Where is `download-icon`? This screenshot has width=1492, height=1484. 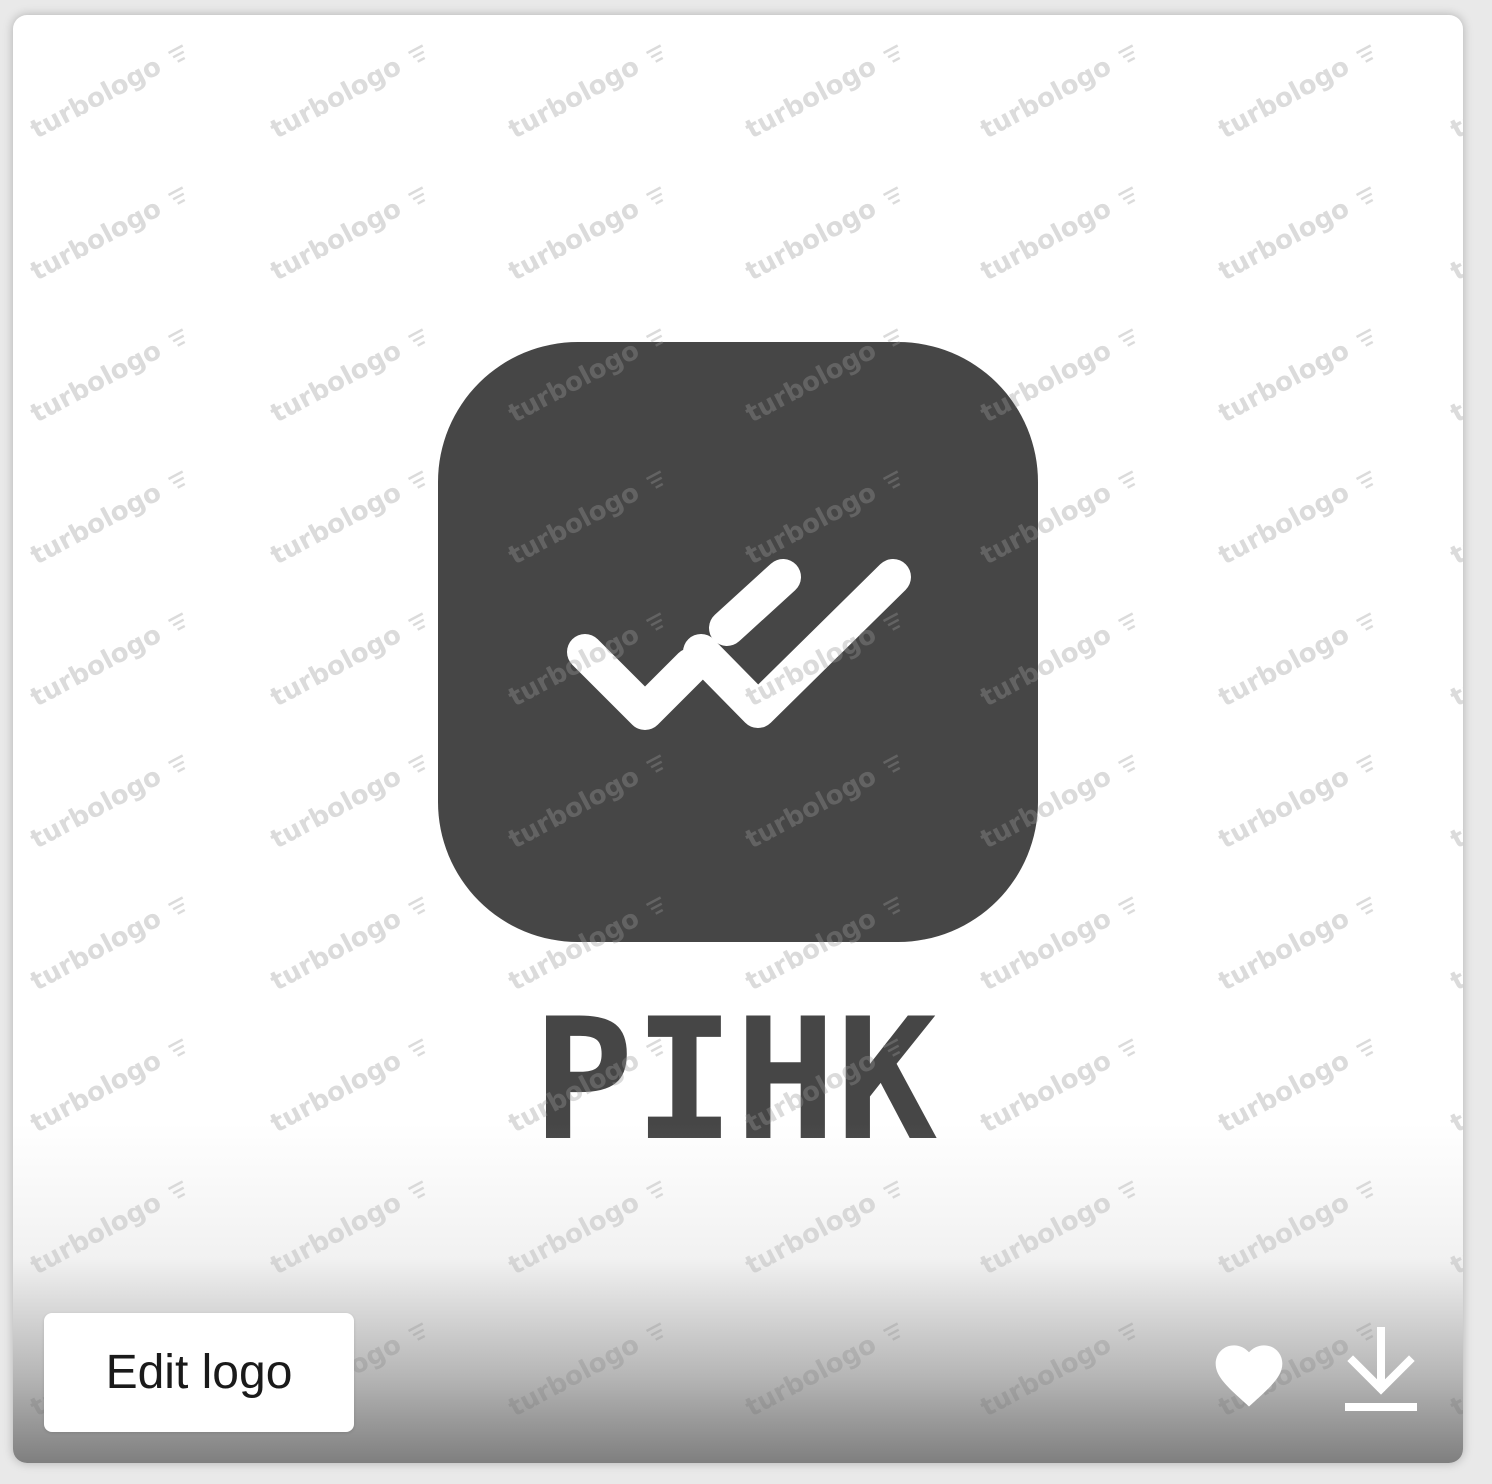 download-icon is located at coordinates (1381, 1369).